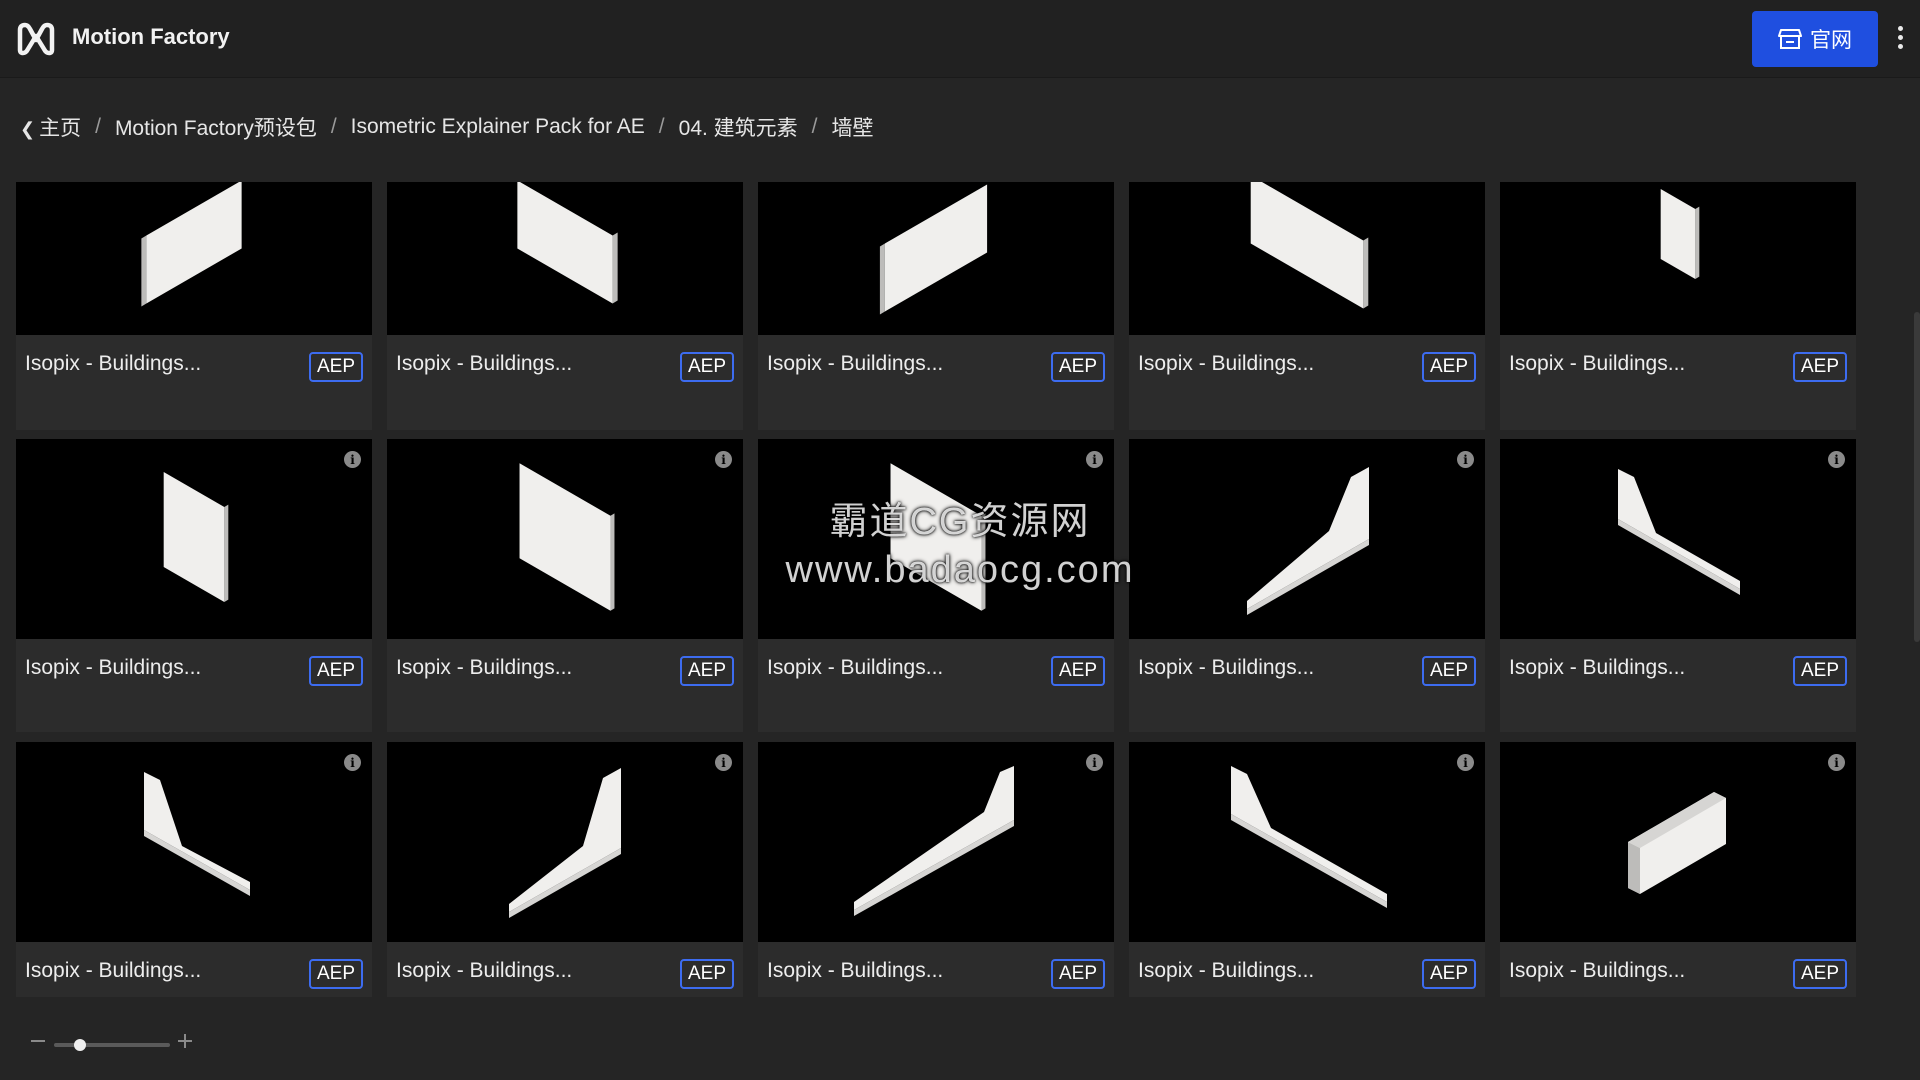  What do you see at coordinates (60, 128) in the screenshot?
I see `breadcrumb-home-label: 主页` at bounding box center [60, 128].